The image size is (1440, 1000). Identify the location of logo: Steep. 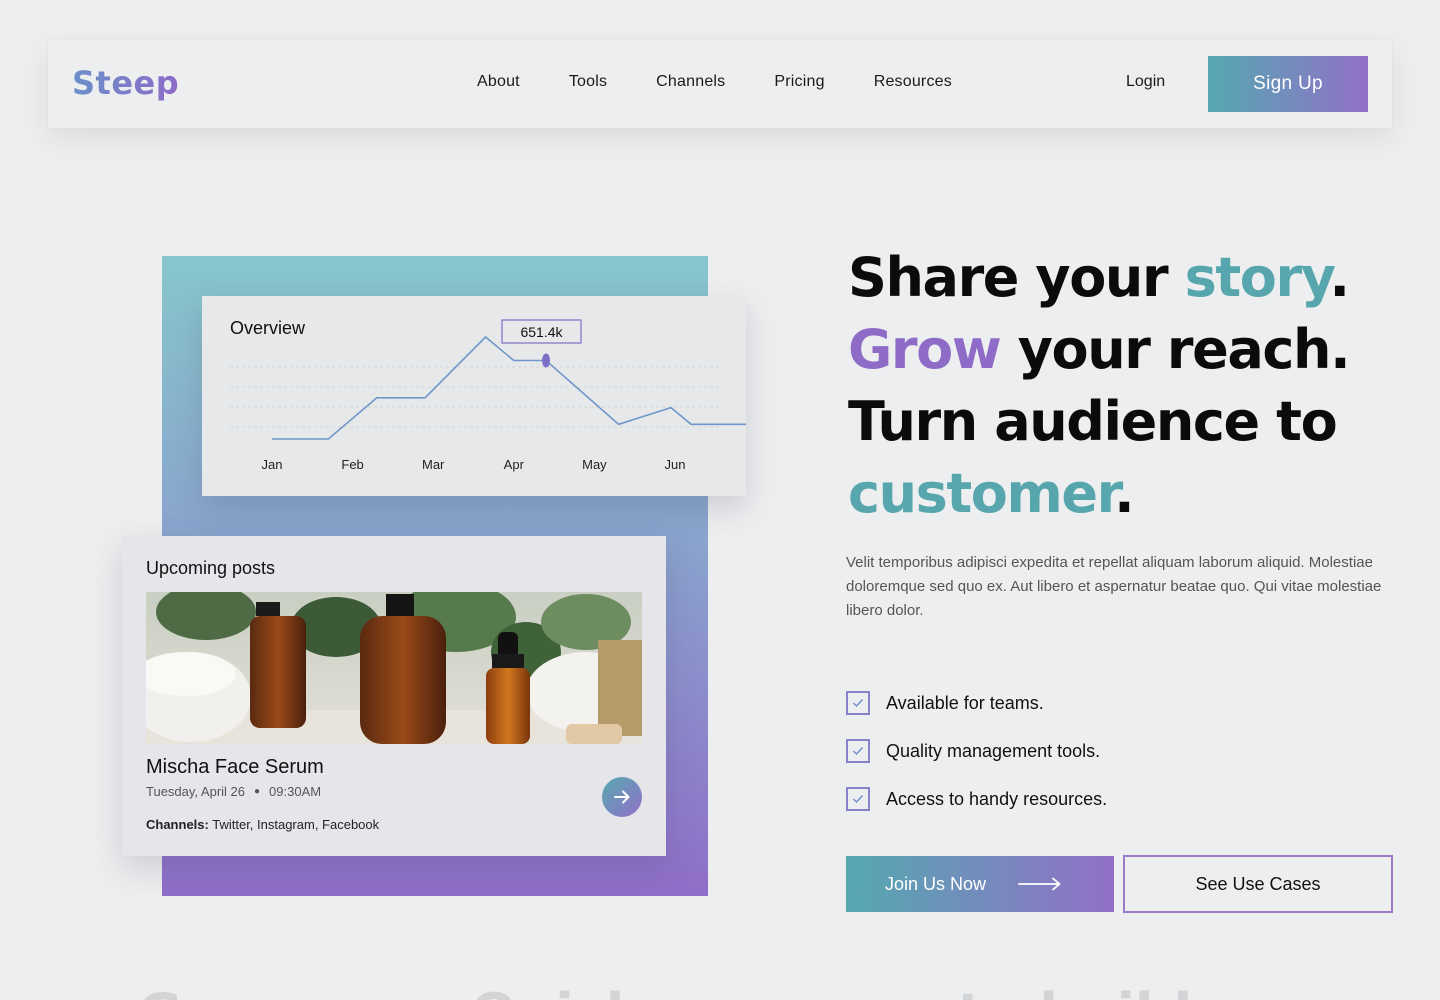
(125, 83).